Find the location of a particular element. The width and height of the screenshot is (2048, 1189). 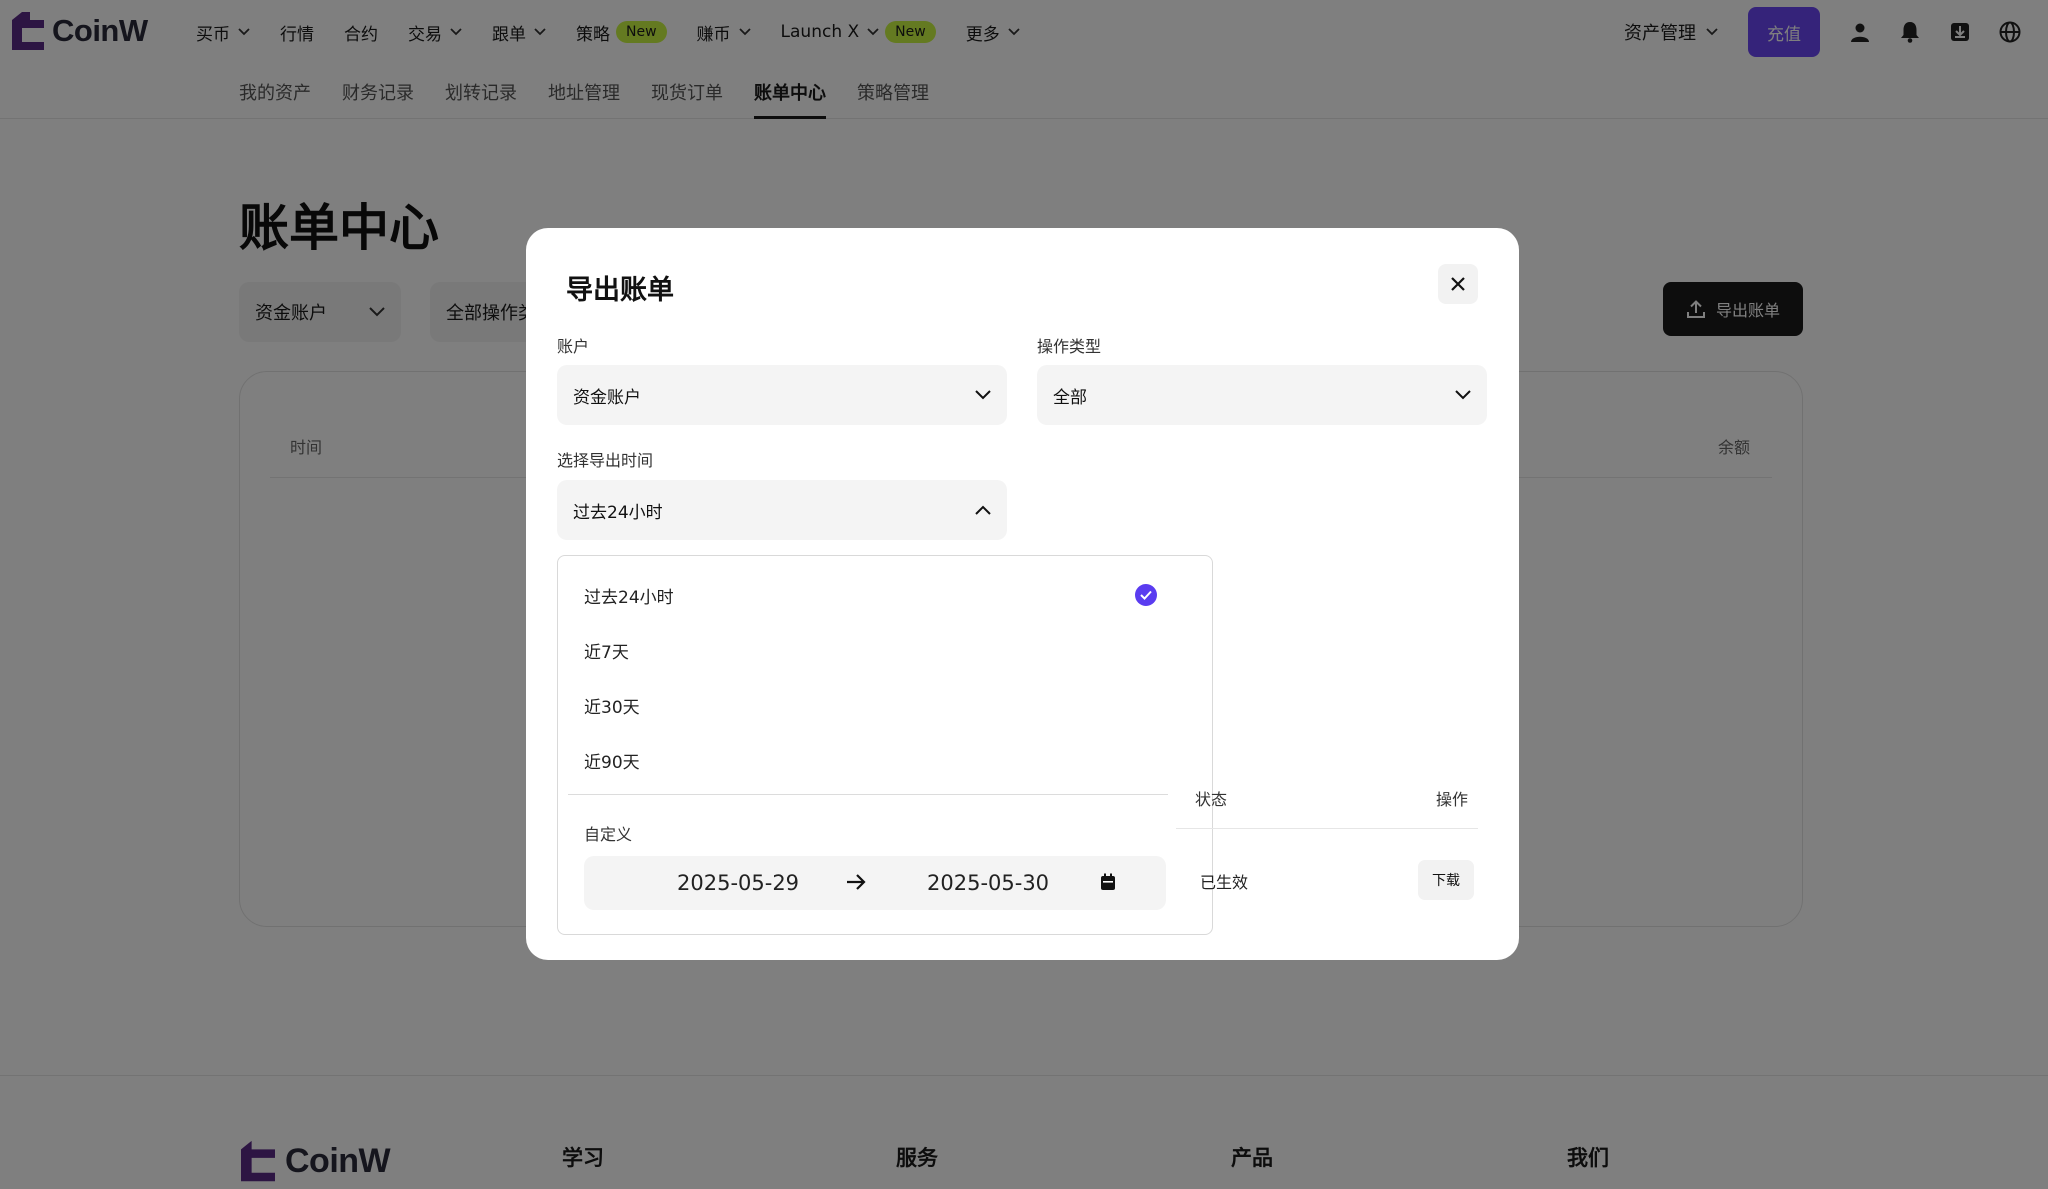

calendar-icon is located at coordinates (1108, 882).